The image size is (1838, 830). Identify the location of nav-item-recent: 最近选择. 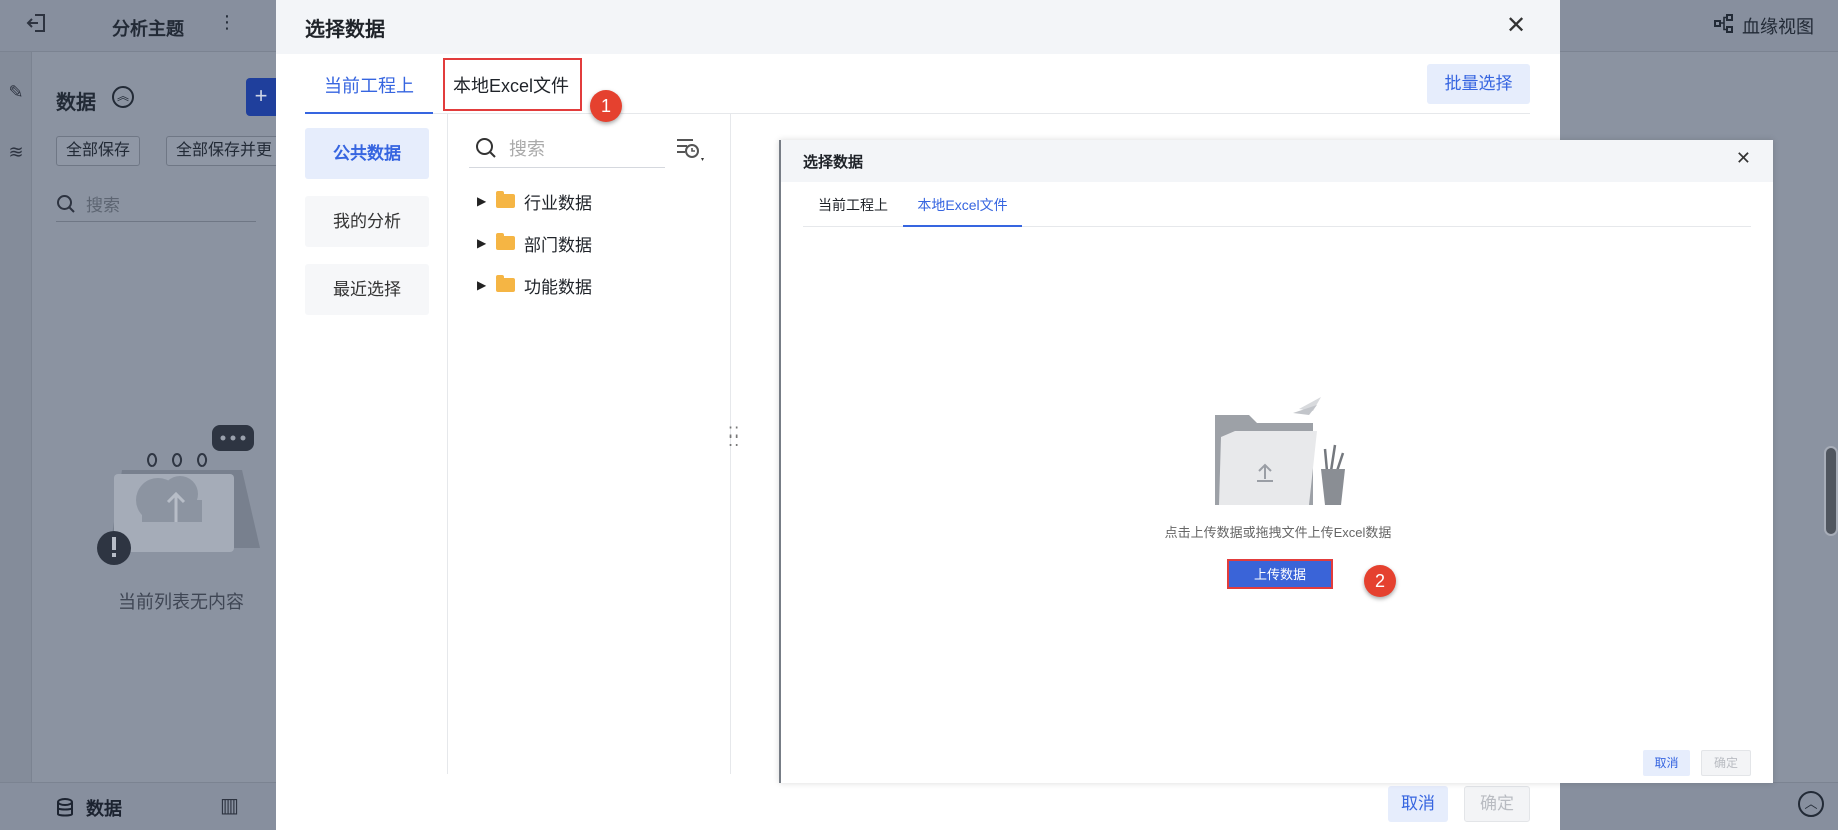
(367, 289).